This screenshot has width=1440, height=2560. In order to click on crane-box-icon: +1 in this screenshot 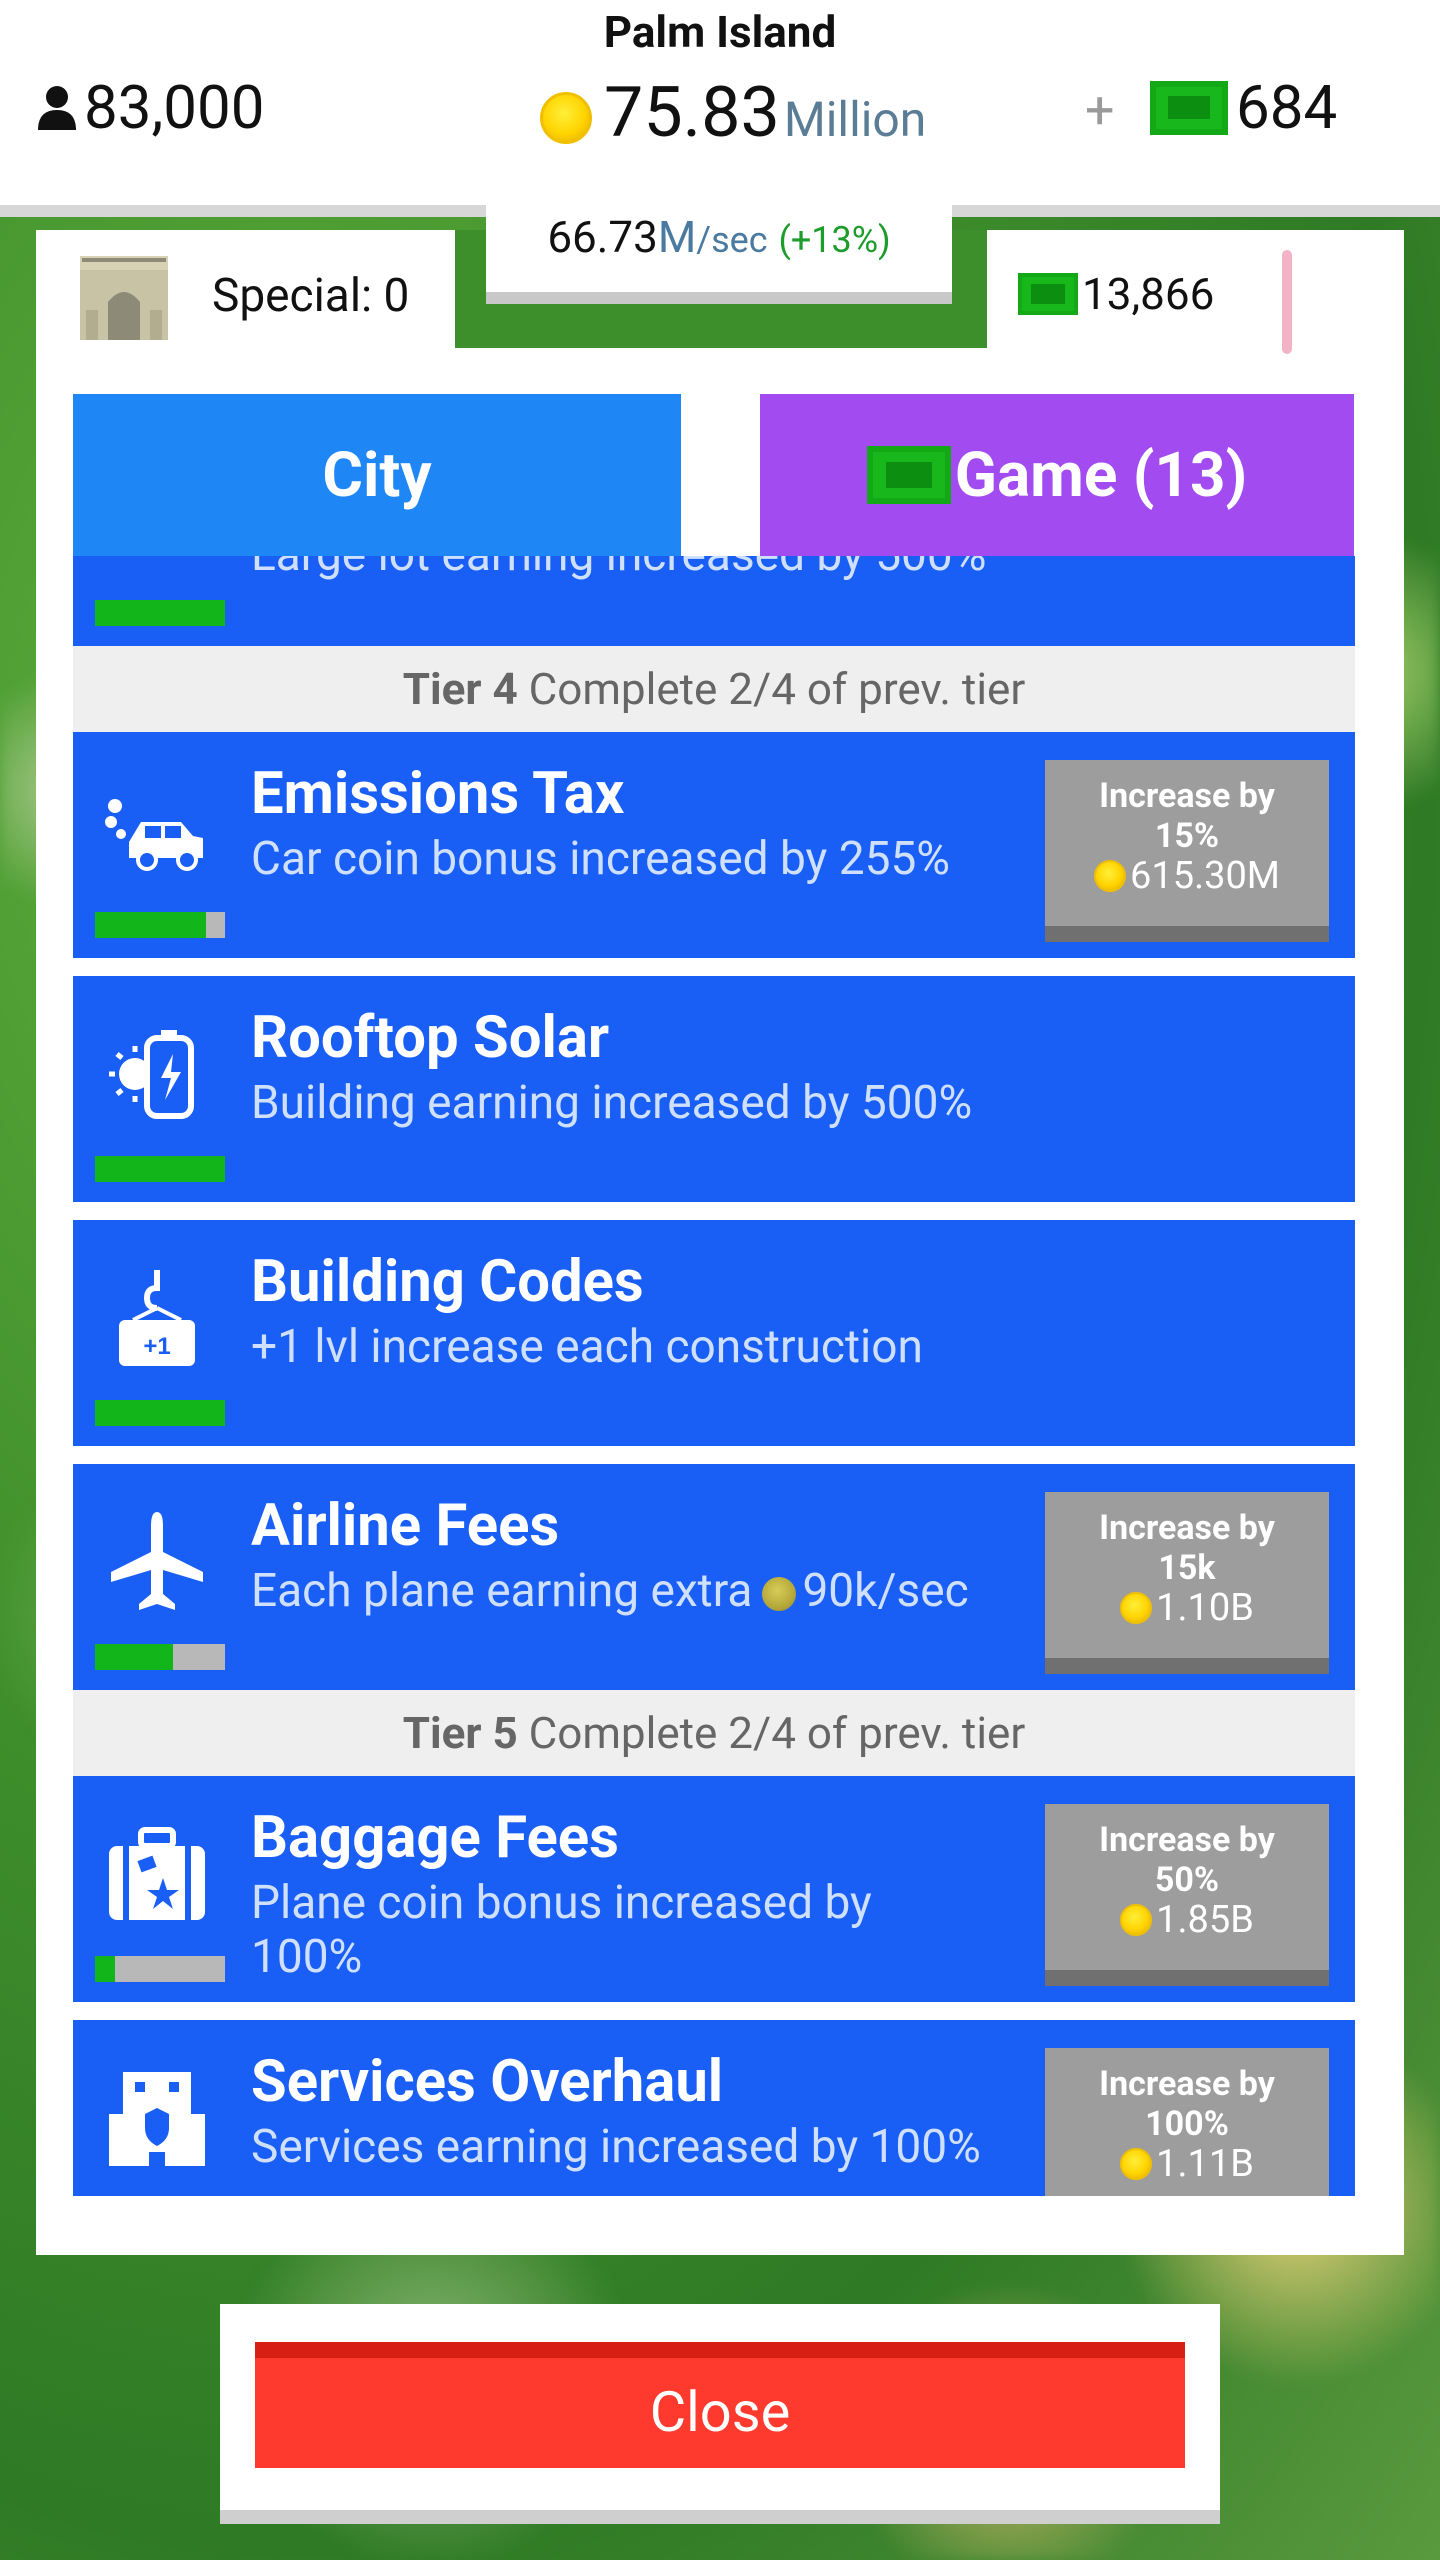, I will do `click(157, 1318)`.